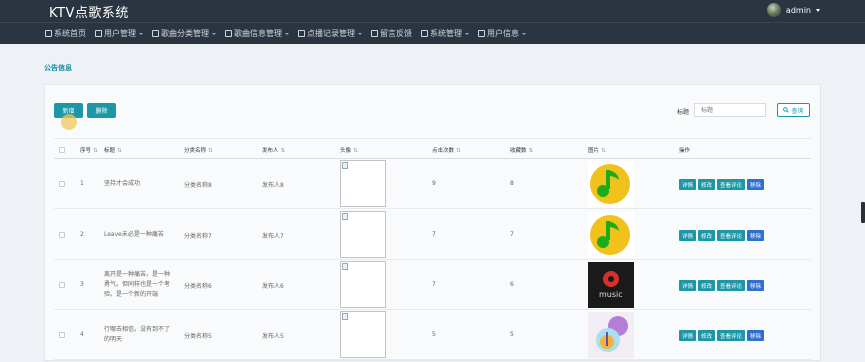 The image size is (865, 362). Describe the element at coordinates (434, 183) in the screenshot. I see `row-clicks: 9` at that location.